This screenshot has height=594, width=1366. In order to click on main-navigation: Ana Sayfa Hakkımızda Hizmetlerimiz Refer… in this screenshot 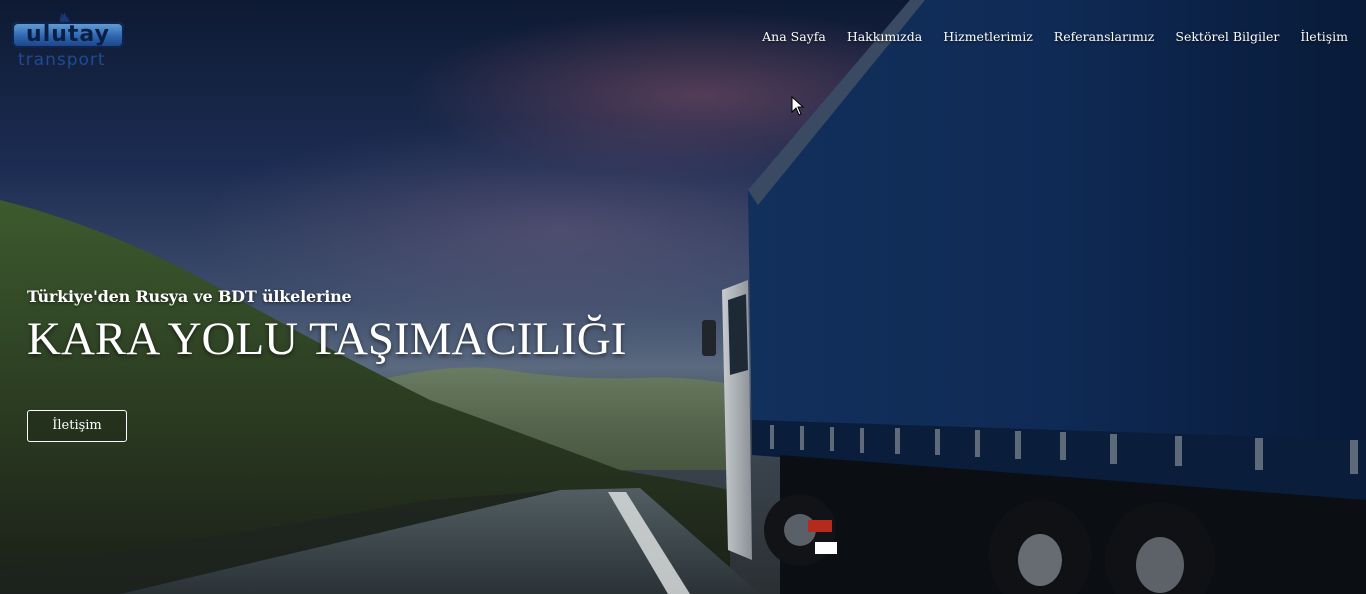, I will do `click(1044, 36)`.